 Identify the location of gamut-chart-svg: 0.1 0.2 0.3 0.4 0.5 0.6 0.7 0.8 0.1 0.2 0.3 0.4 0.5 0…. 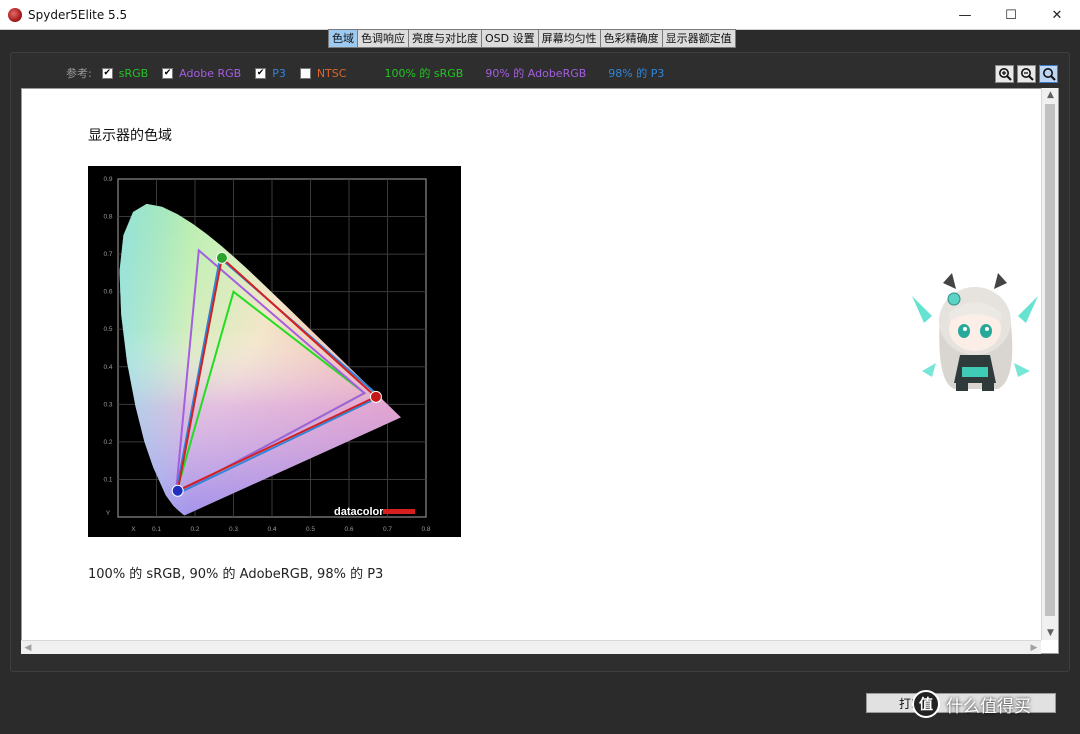
(266, 354).